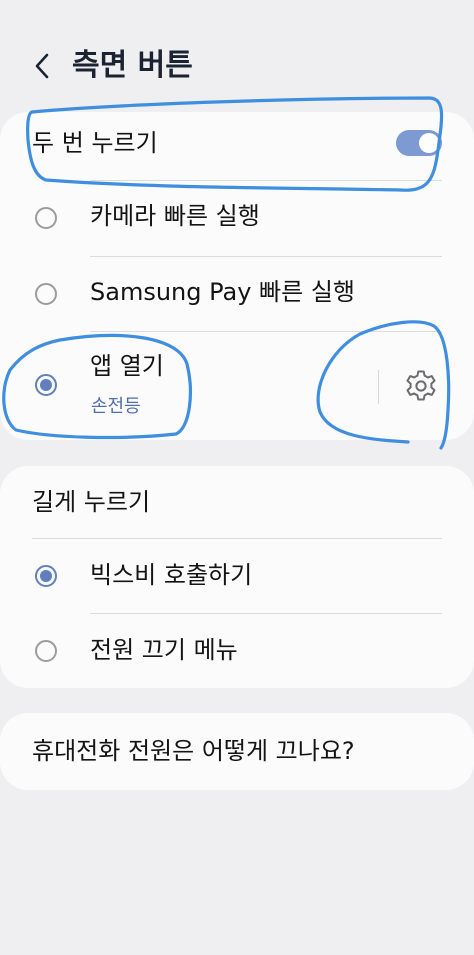 This screenshot has height=955, width=474. I want to click on toggle-knob, so click(429, 143).